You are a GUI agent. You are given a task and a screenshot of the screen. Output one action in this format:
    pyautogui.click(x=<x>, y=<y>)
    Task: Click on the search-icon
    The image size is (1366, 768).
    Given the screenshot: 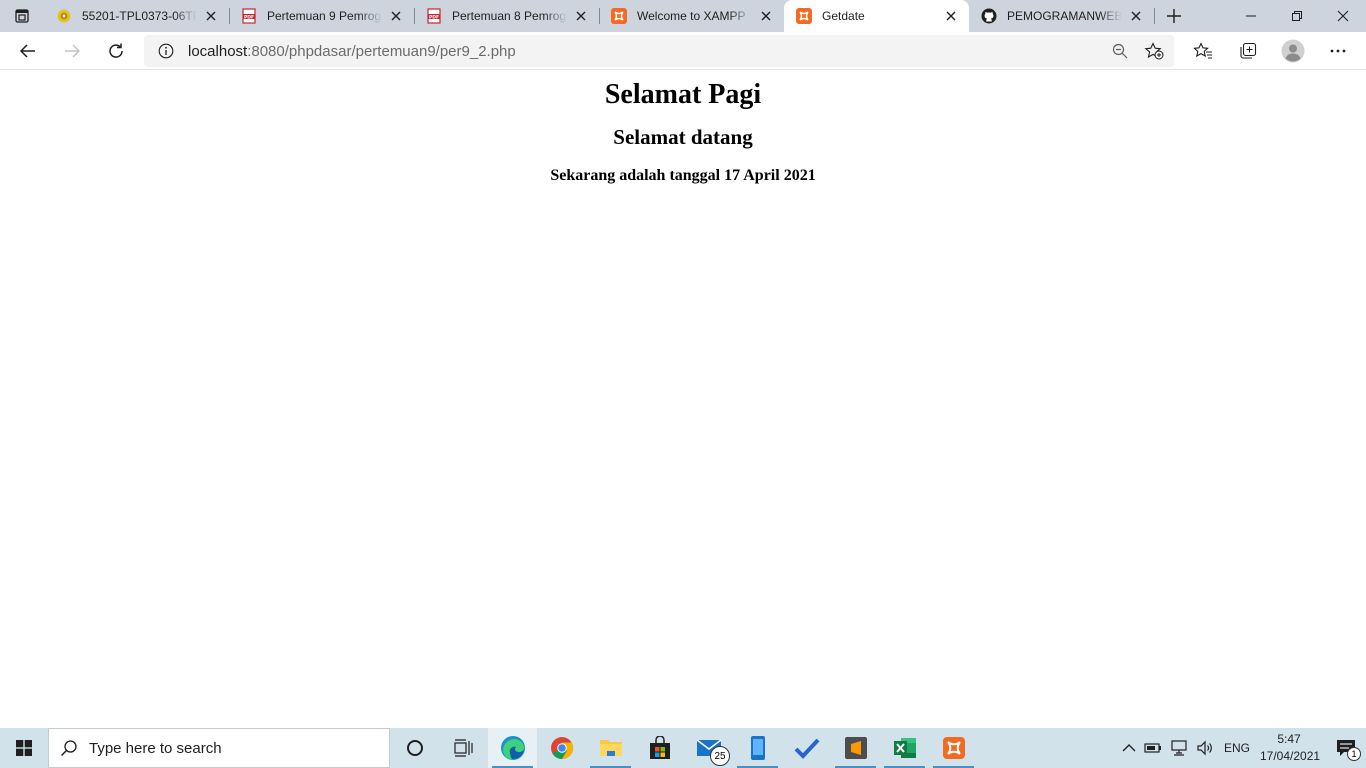 What is the action you would take?
    pyautogui.click(x=69, y=748)
    